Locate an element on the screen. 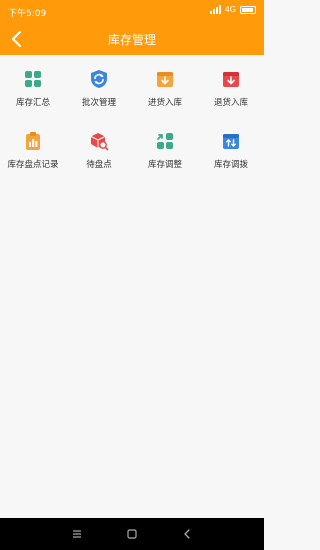 The height and width of the screenshot is (550, 320). menu-item-purchase-inbound: 进货入库 is located at coordinates (165, 92).